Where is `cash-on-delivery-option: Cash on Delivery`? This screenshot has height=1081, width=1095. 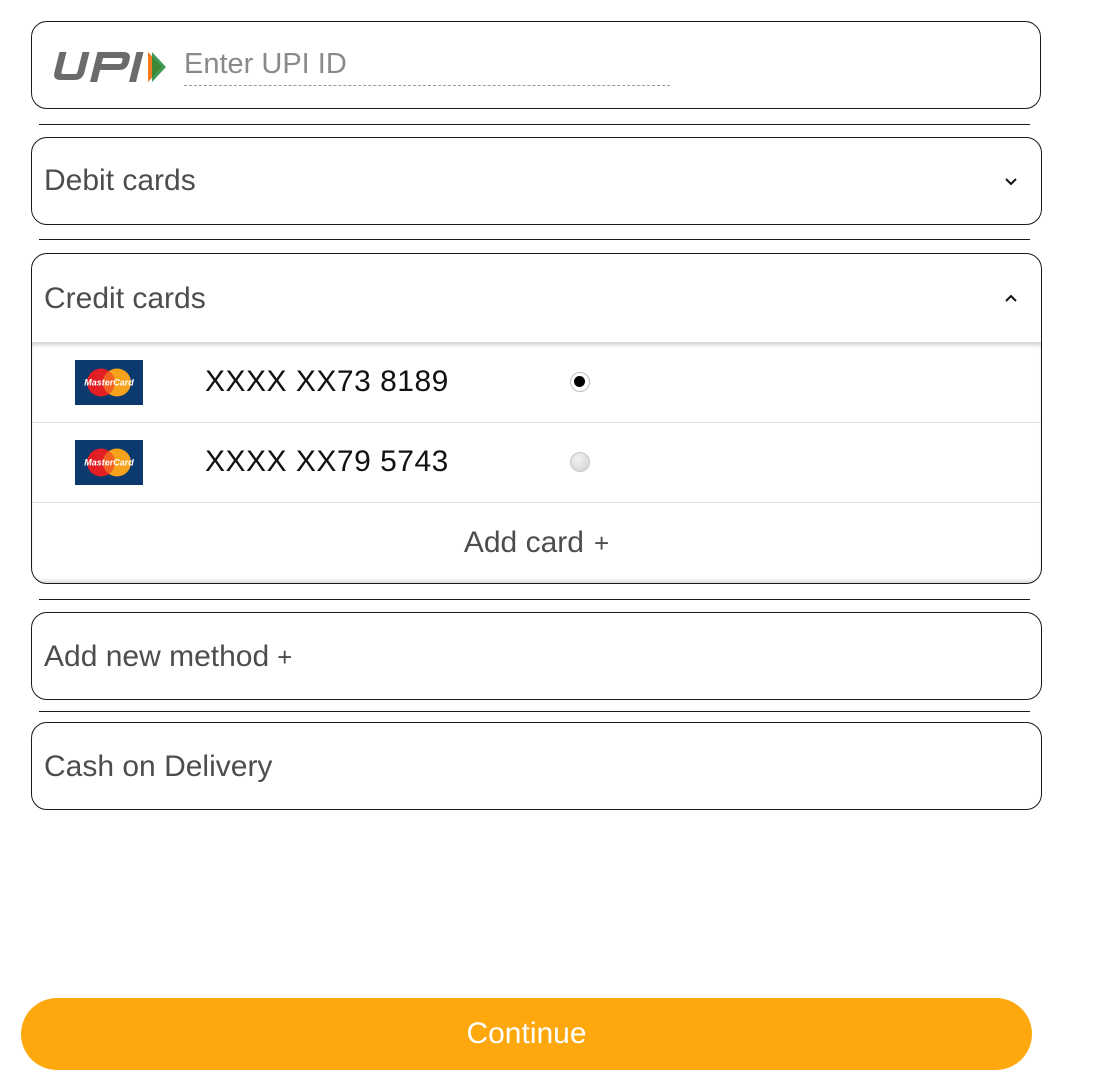 cash-on-delivery-option: Cash on Delivery is located at coordinates (536, 766).